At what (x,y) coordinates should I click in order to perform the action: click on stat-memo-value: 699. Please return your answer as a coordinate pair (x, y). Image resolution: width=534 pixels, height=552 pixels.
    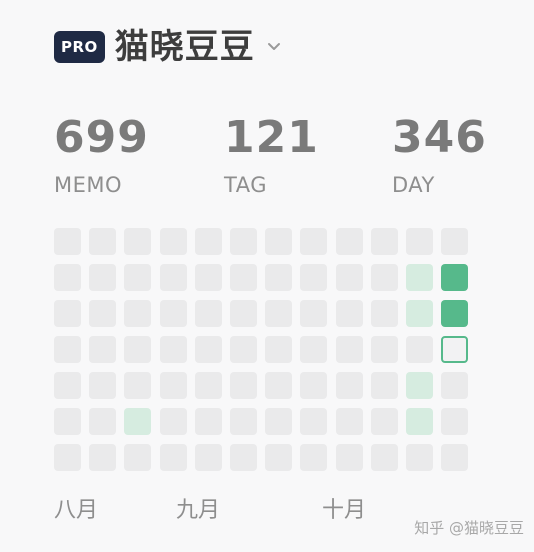
    Looking at the image, I should click on (101, 137).